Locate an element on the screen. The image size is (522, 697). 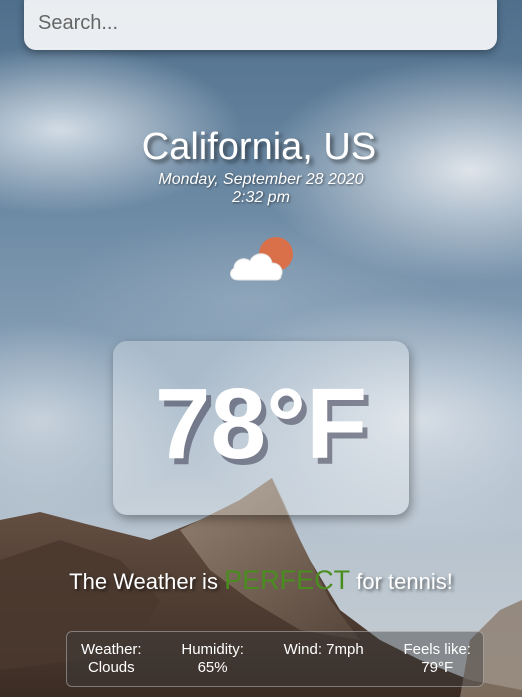
stat-weather-value: Clouds is located at coordinates (111, 667).